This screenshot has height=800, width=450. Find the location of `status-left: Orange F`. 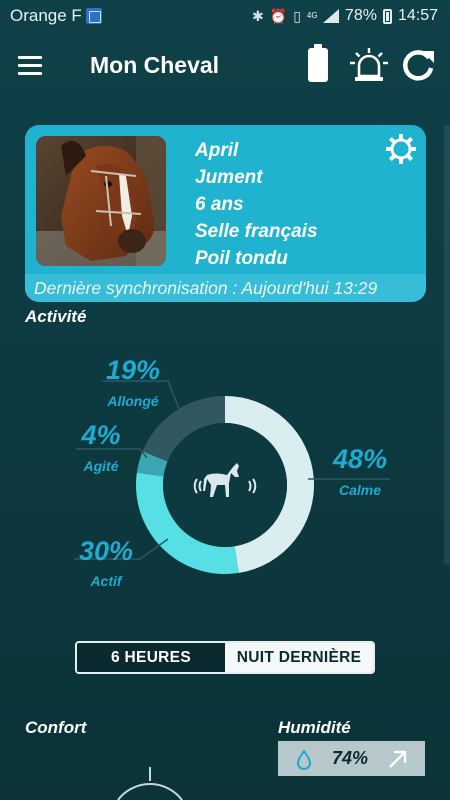

status-left: Orange F is located at coordinates (56, 16).